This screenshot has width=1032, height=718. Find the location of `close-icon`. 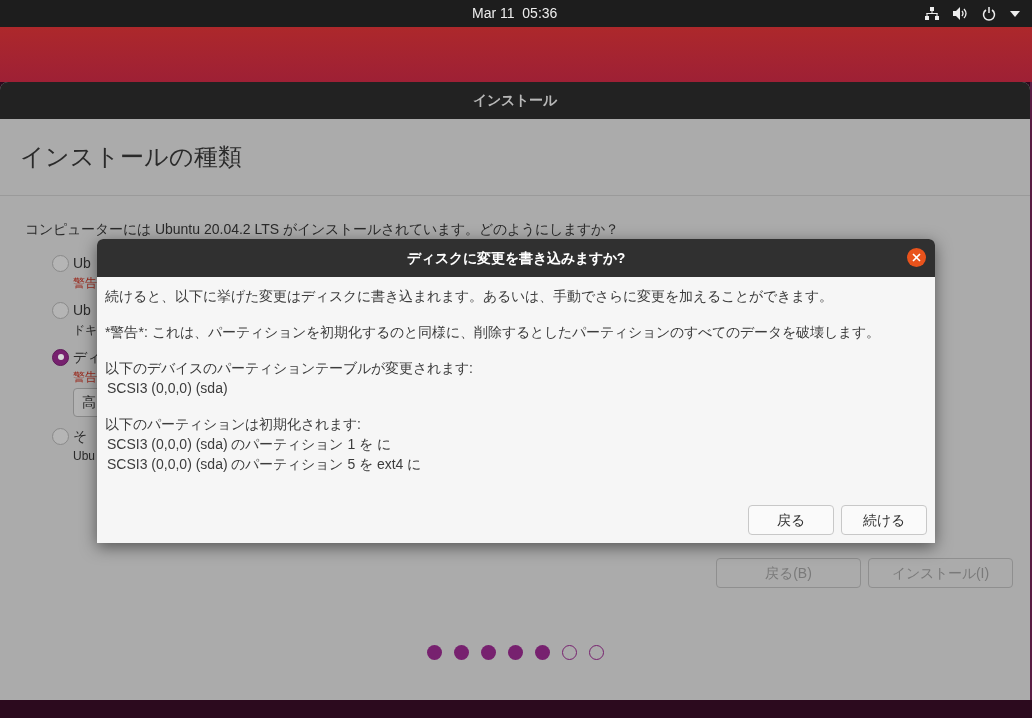

close-icon is located at coordinates (916, 257).